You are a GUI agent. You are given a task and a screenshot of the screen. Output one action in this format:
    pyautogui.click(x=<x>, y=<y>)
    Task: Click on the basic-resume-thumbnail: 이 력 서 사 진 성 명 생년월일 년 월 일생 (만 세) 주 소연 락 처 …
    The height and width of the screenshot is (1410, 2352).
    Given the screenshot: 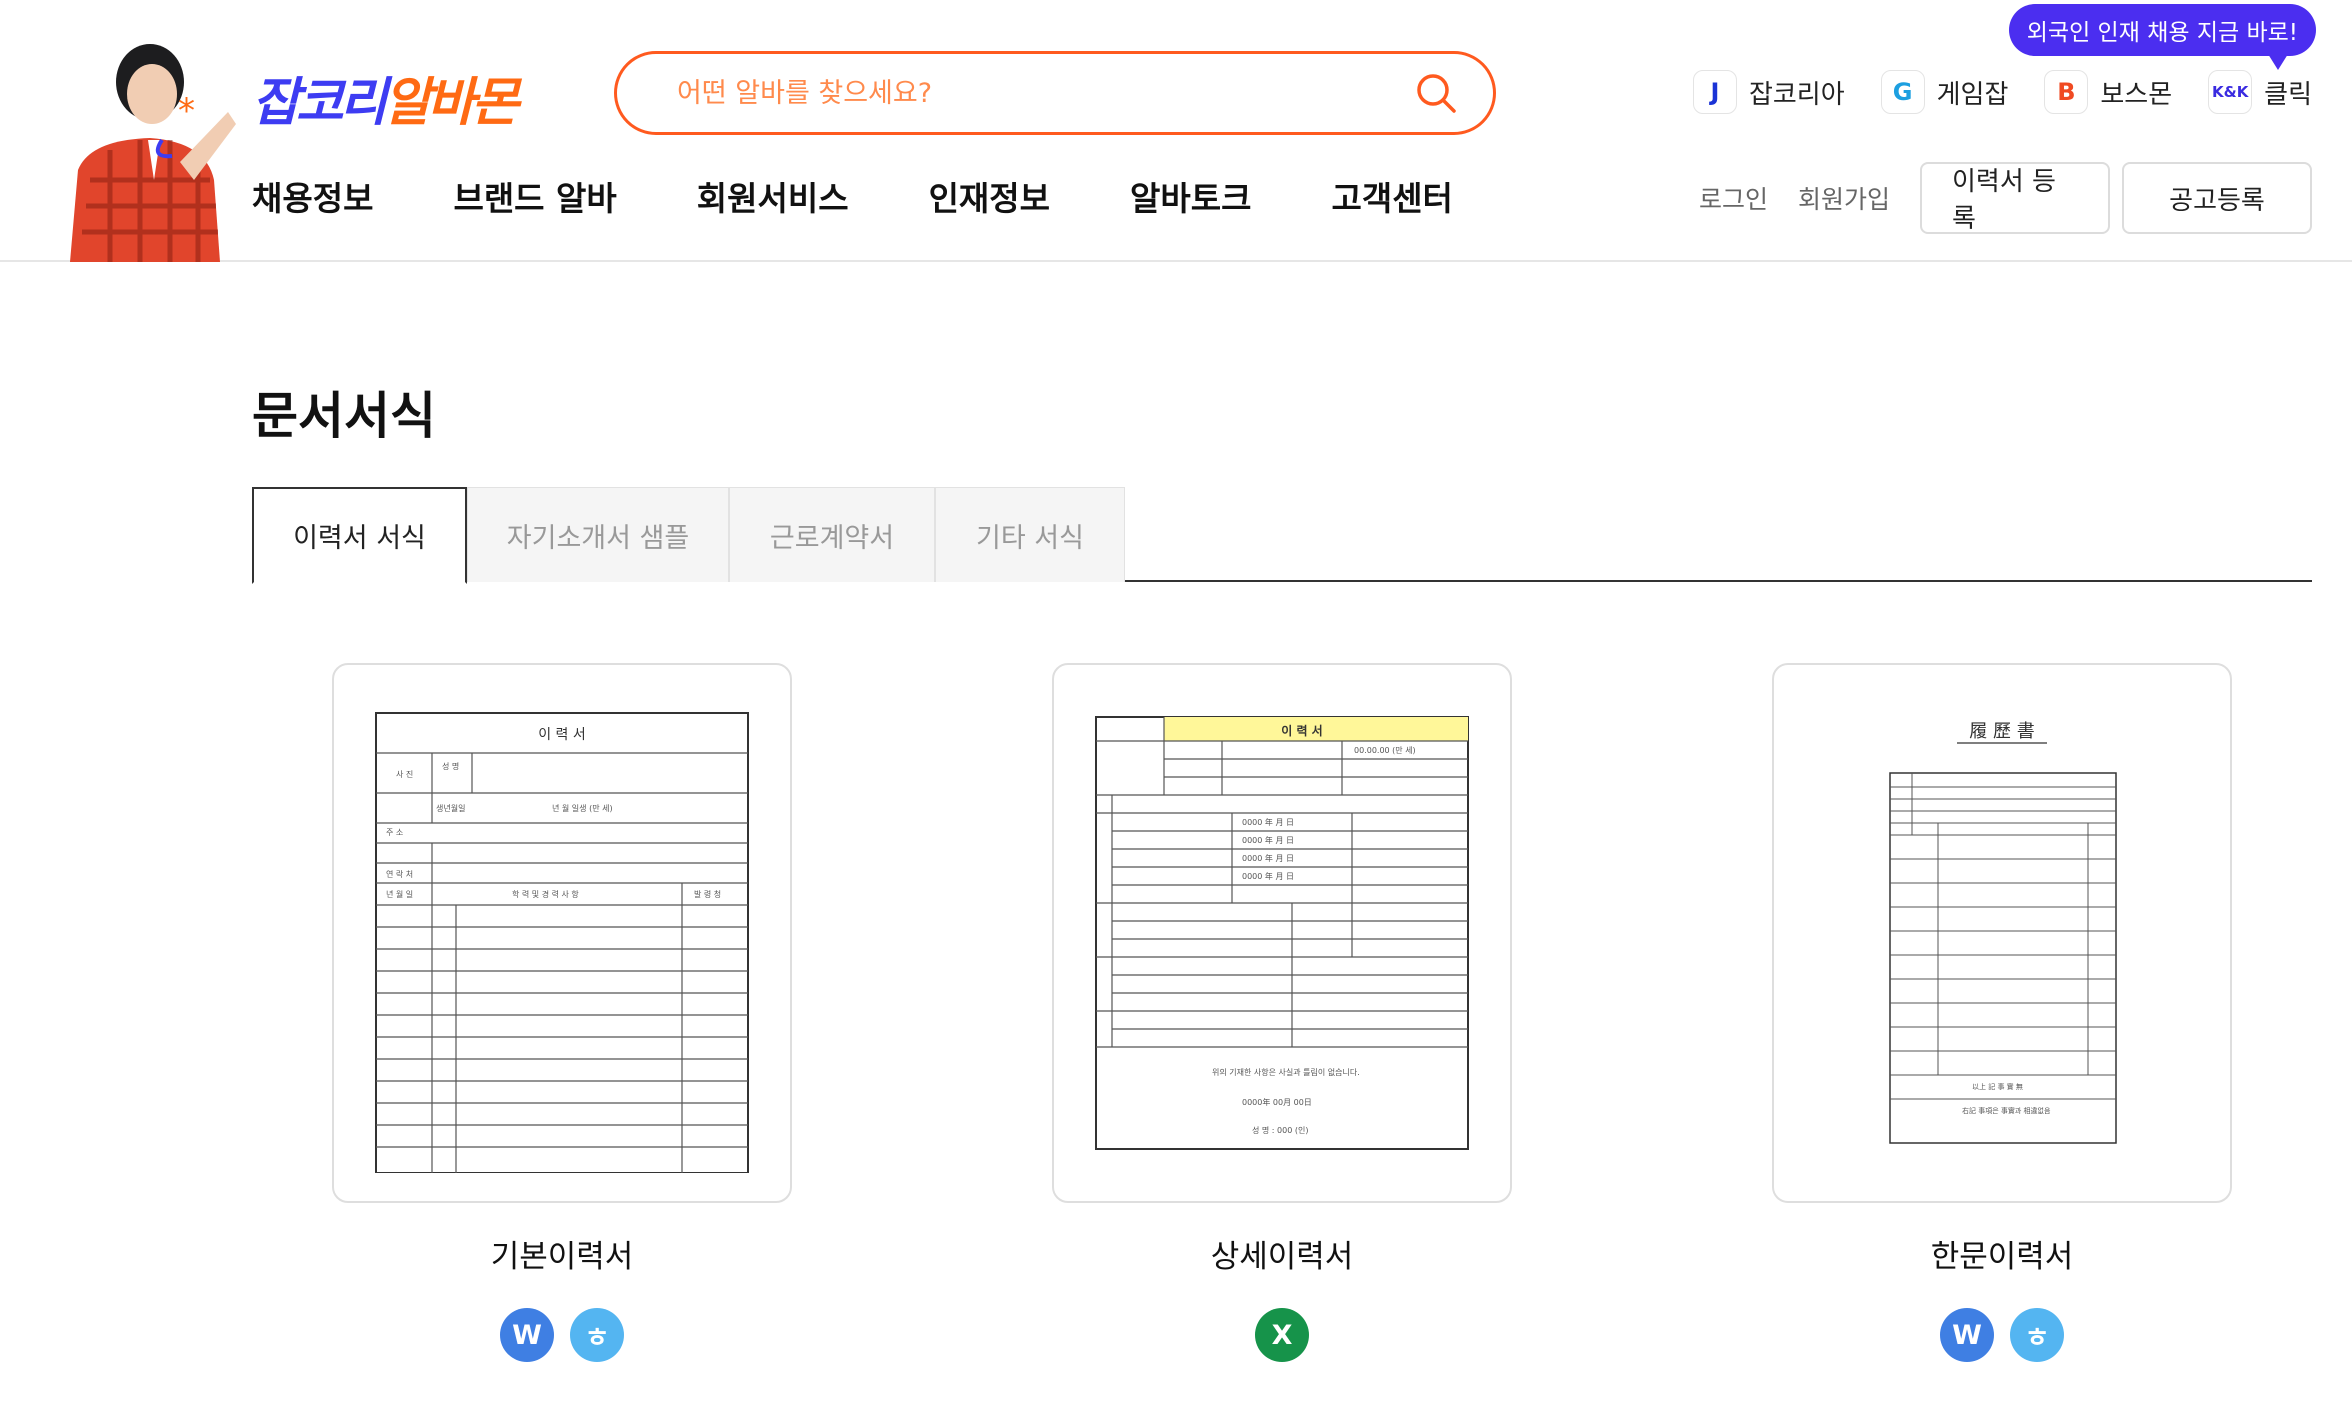 What is the action you would take?
    pyautogui.click(x=562, y=942)
    